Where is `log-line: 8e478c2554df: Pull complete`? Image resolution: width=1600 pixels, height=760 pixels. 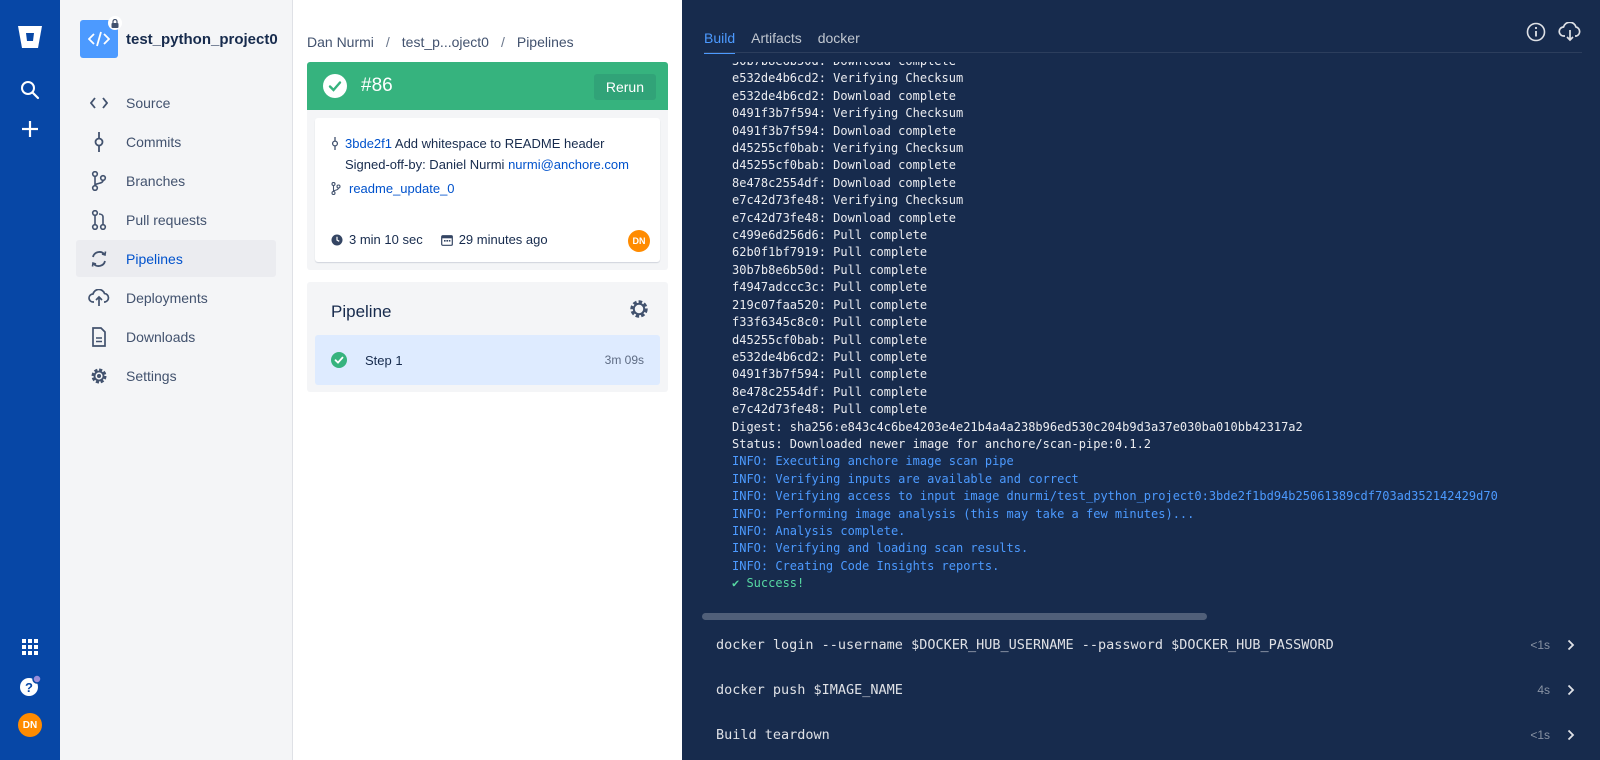 log-line: 8e478c2554df: Pull complete is located at coordinates (830, 391).